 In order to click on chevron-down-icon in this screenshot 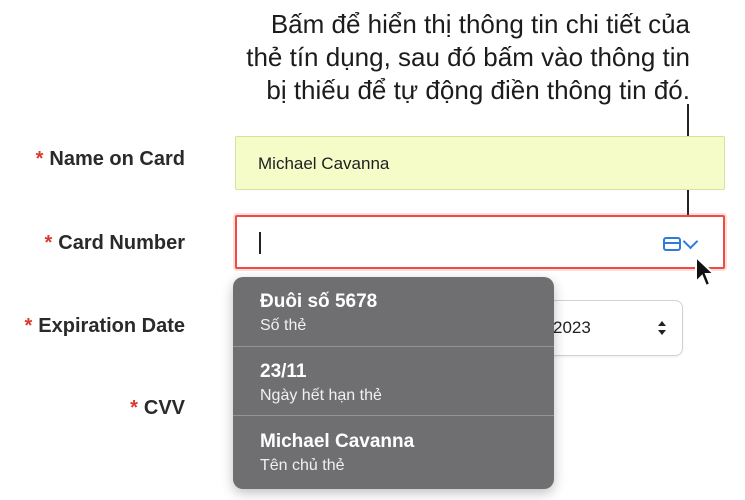, I will do `click(690, 241)`.